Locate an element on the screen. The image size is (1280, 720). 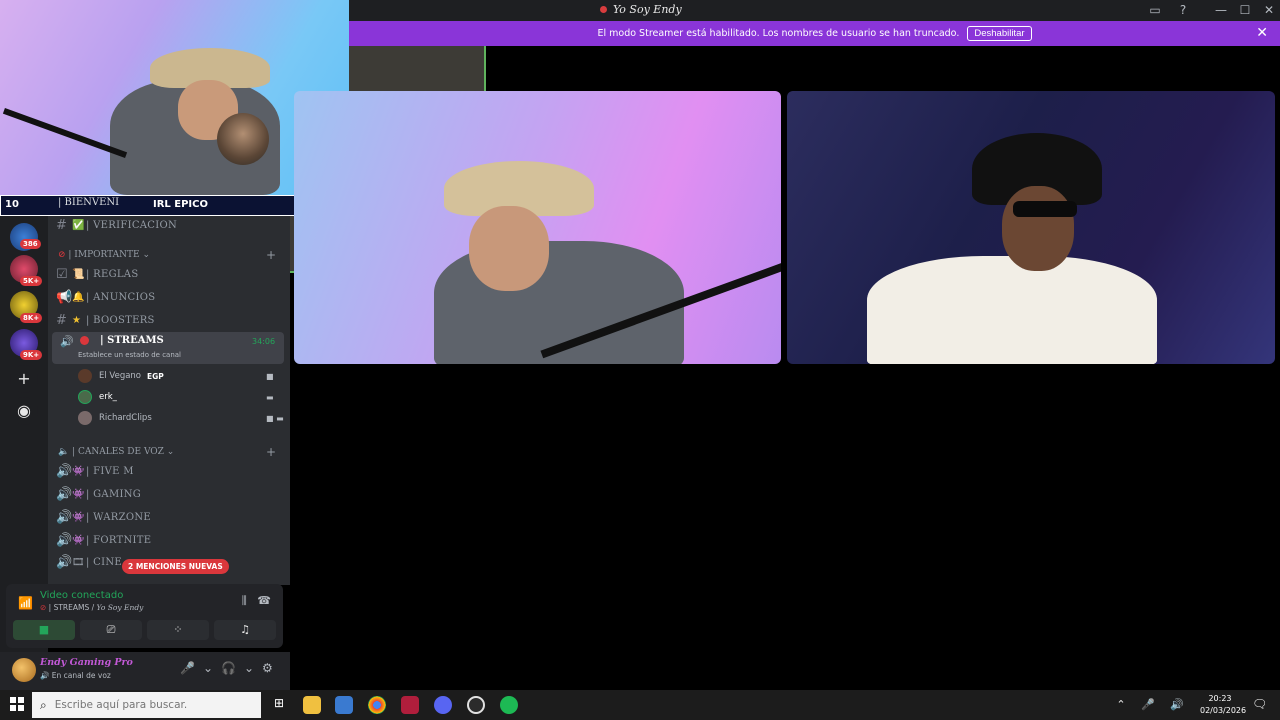
mic-headset-settings-icons: 🎤⌄🎧⌄⚙ is located at coordinates (230, 668).